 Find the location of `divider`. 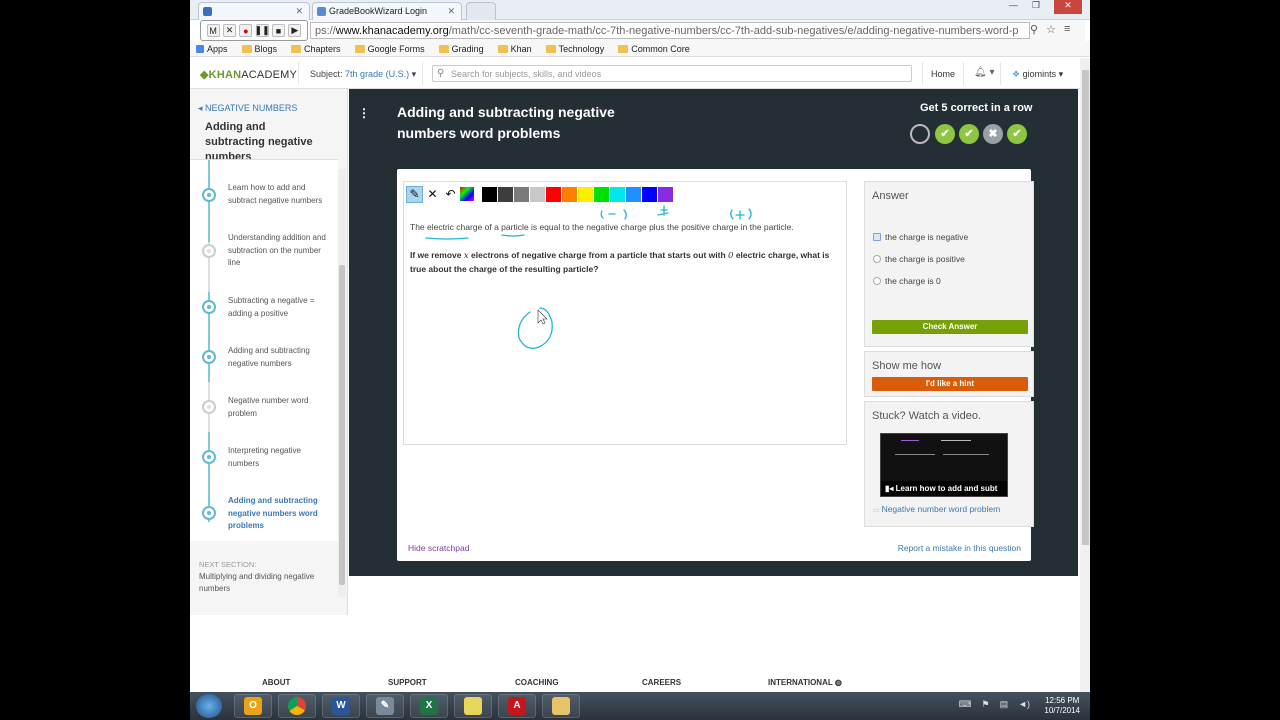

divider is located at coordinates (298, 73).